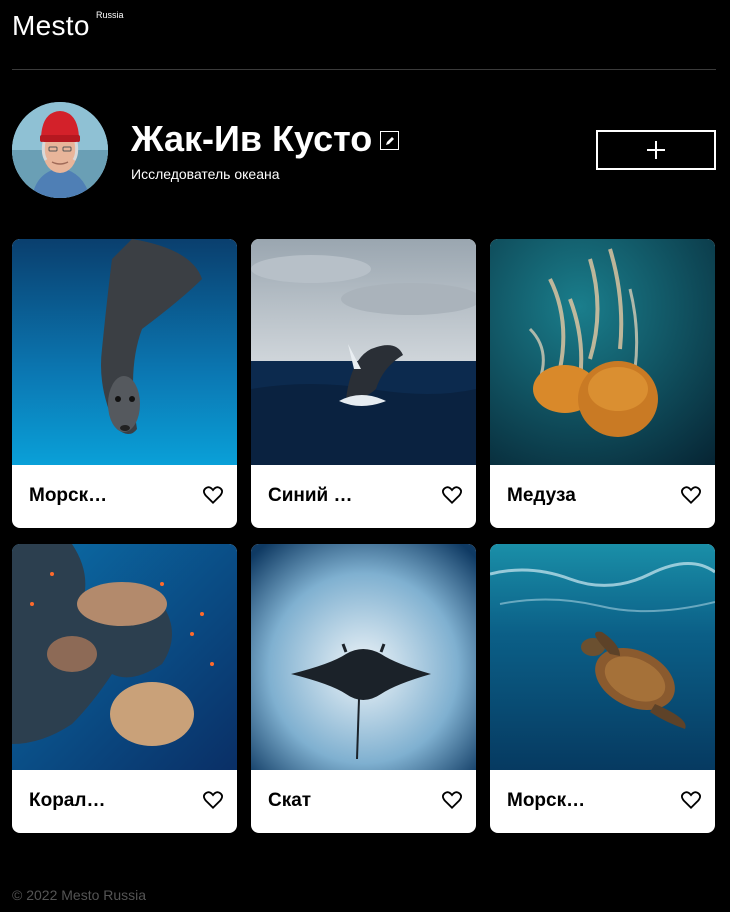  Describe the element at coordinates (205, 174) in the screenshot. I see `profile-about: Исследователь океана` at that location.